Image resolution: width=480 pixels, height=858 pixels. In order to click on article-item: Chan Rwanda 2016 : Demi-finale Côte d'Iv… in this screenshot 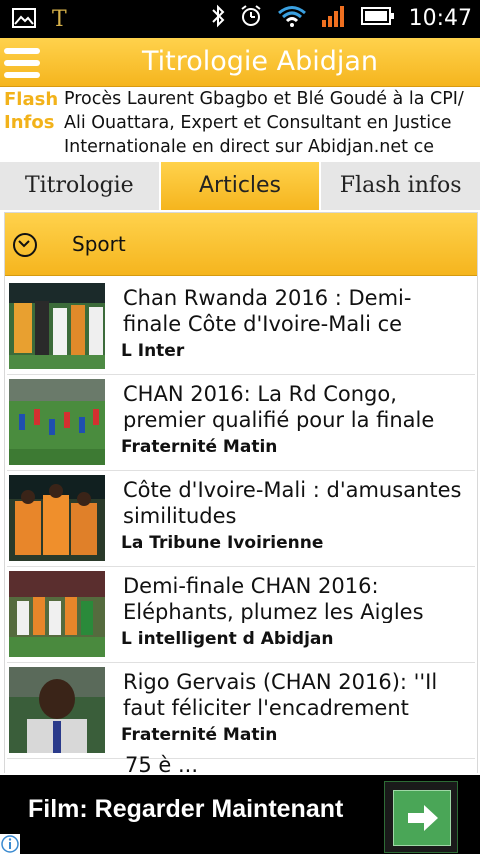, I will do `click(241, 327)`.